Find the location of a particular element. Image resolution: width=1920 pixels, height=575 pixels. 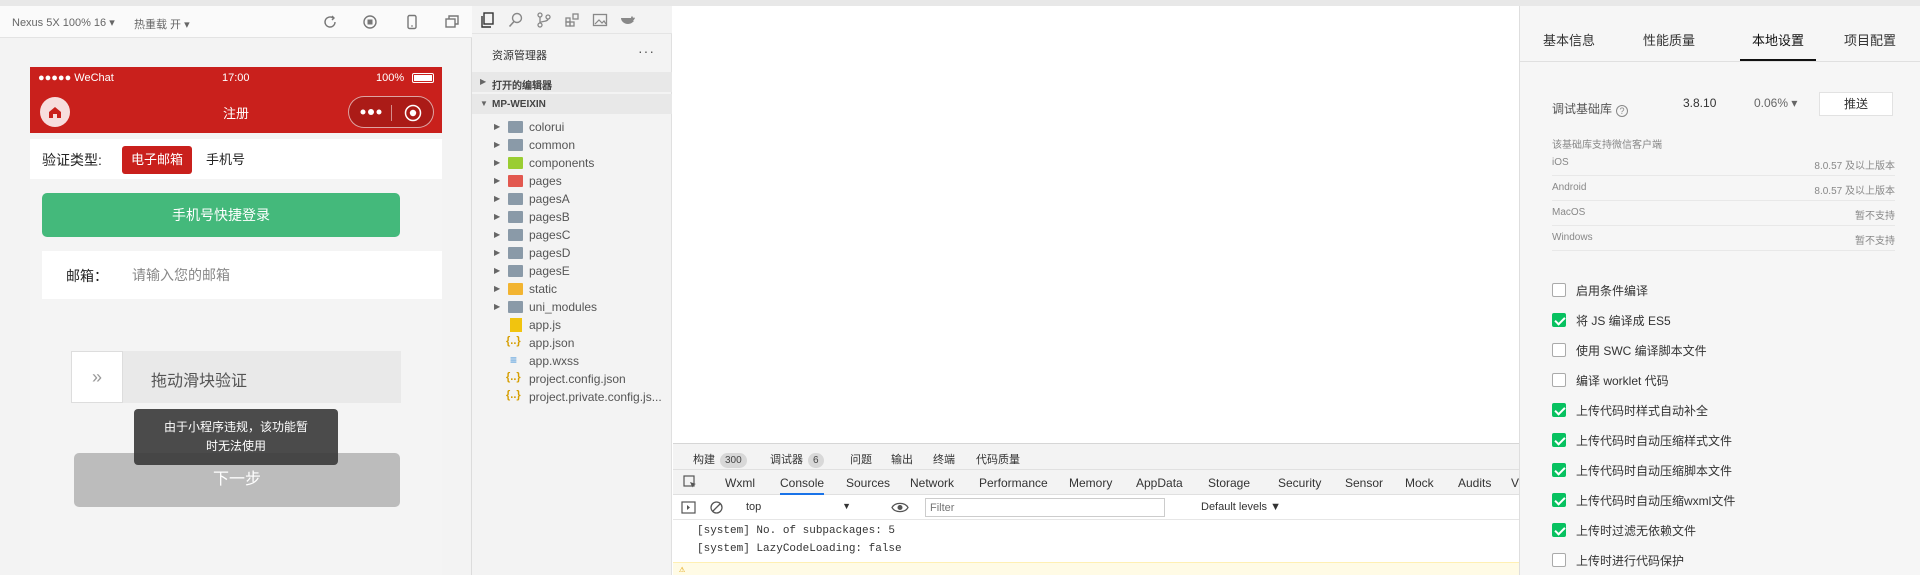

console-warning-line: ⚠ is located at coordinates (1096, 568).